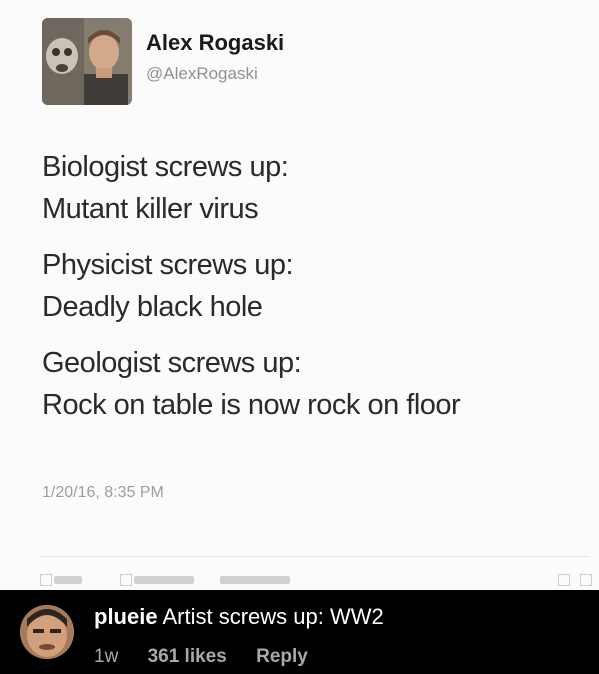  What do you see at coordinates (251, 405) in the screenshot?
I see `tweet-line: Rock on table is now rock on floor` at bounding box center [251, 405].